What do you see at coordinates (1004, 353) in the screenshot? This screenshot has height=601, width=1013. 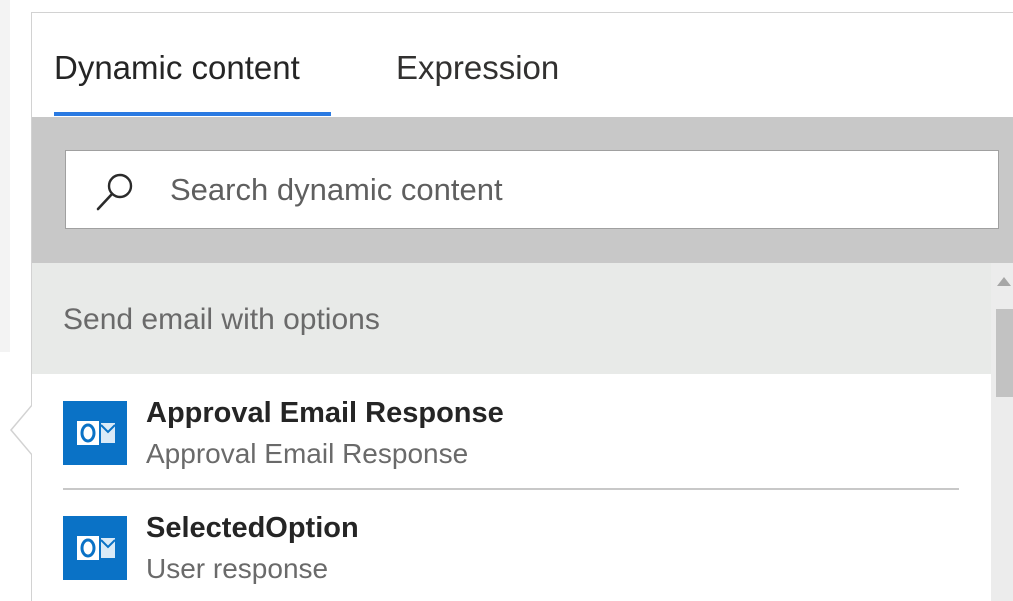 I see `scrollbar-thumb` at bounding box center [1004, 353].